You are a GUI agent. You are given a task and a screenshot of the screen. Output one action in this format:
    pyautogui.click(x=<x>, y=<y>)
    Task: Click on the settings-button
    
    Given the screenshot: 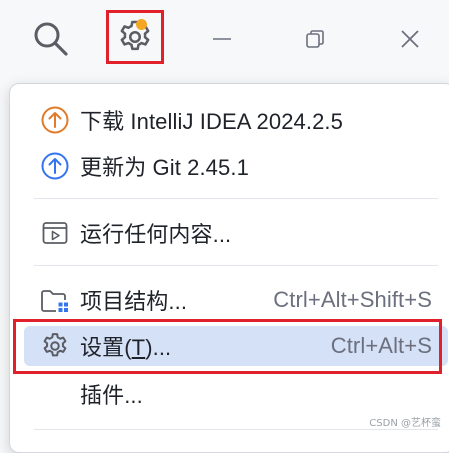 What is the action you would take?
    pyautogui.click(x=135, y=37)
    